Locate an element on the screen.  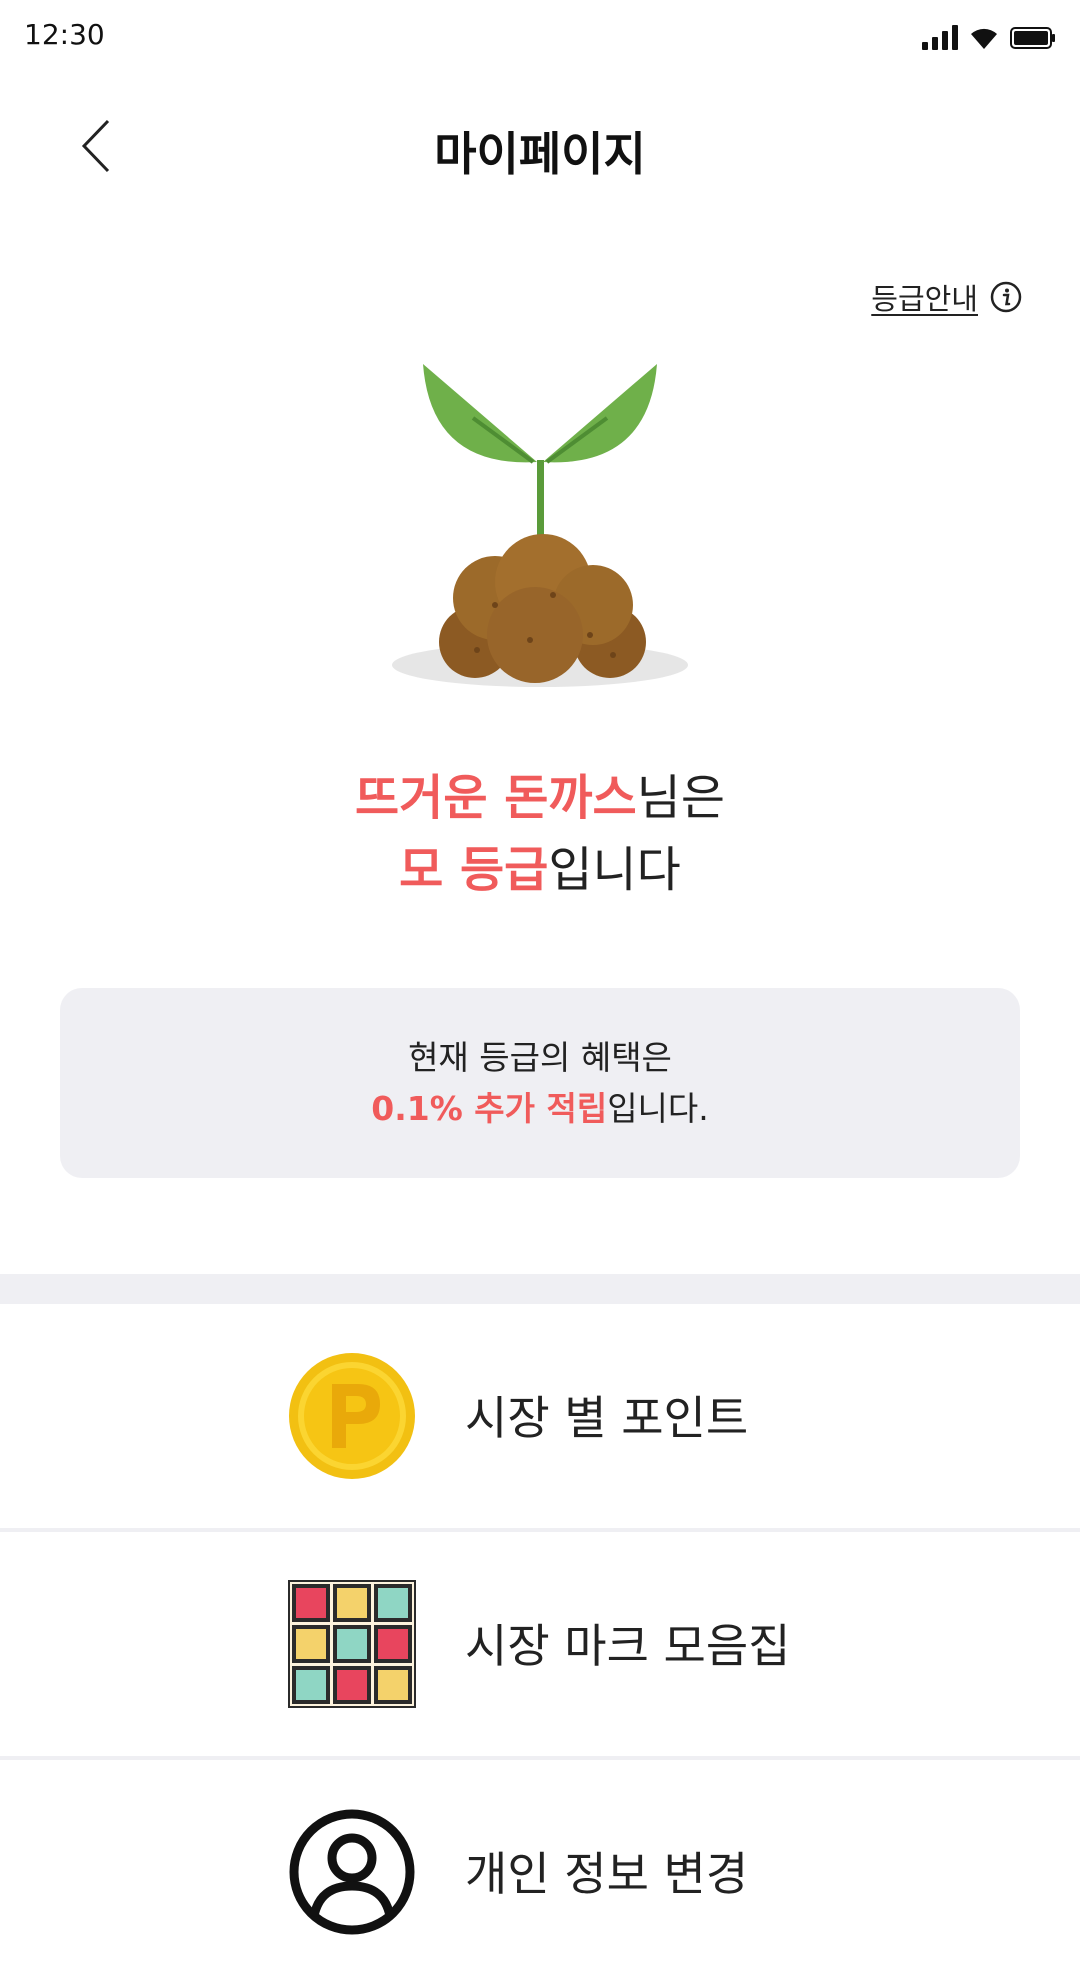
greeting-suffix-2: 입니다 is located at coordinates (614, 870).